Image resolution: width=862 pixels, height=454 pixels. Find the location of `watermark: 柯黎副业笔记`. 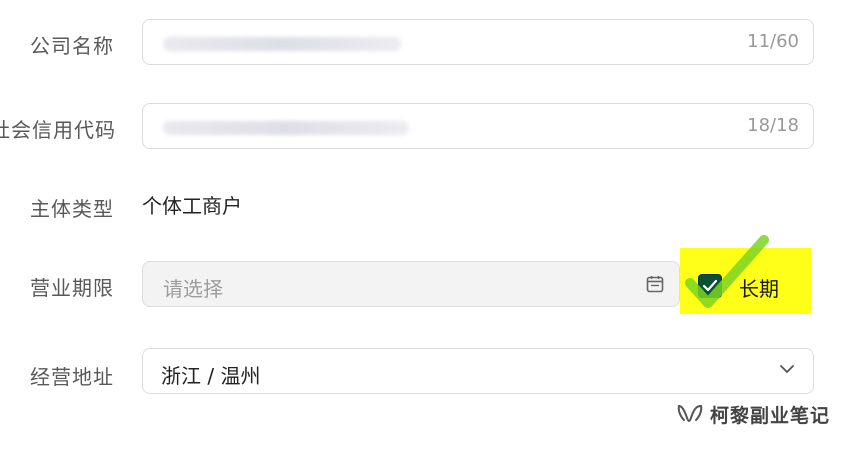

watermark: 柯黎副业笔记 is located at coordinates (753, 414).